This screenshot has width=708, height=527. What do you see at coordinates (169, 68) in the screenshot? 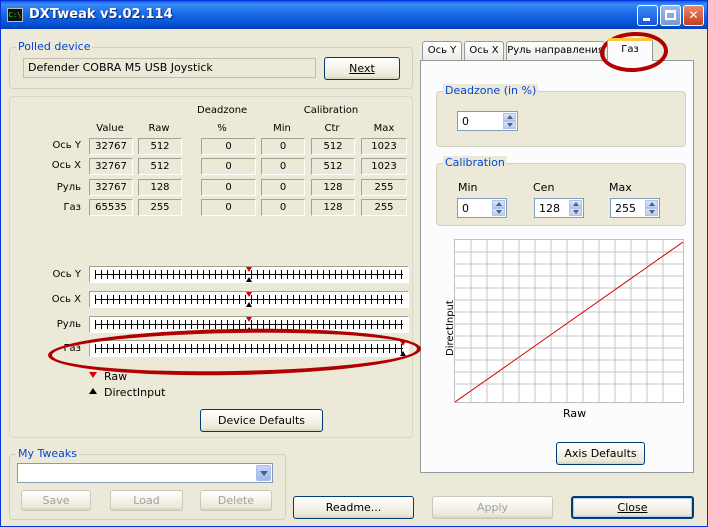
I see `device-name-field: Defender COBRA M5 USB Joystick` at bounding box center [169, 68].